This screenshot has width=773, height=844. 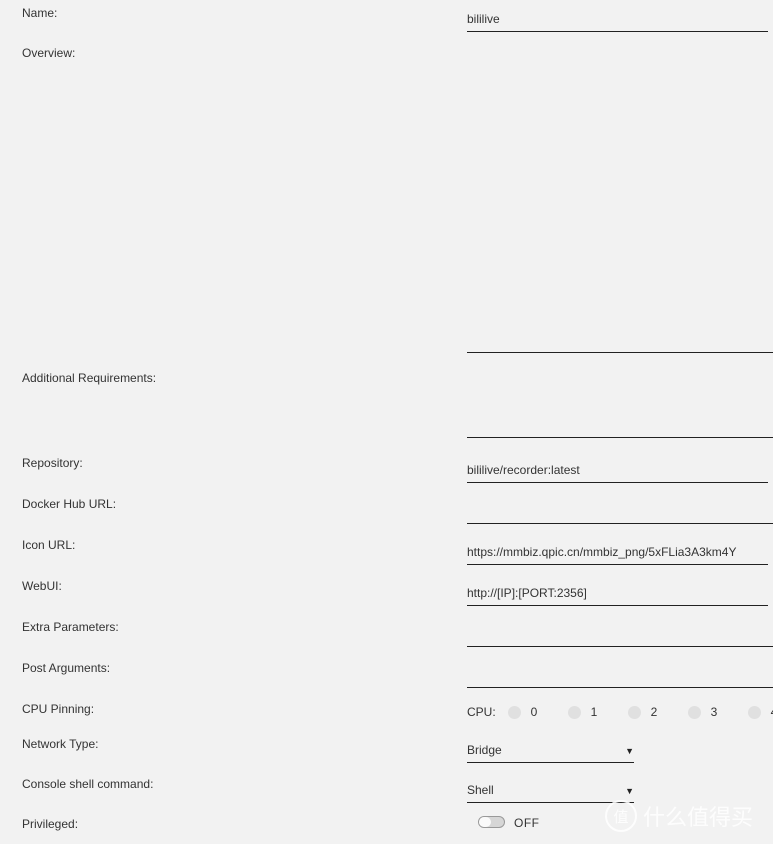 What do you see at coordinates (617, 592) in the screenshot?
I see `webui-input: http://[IP]:[PORT:2356]` at bounding box center [617, 592].